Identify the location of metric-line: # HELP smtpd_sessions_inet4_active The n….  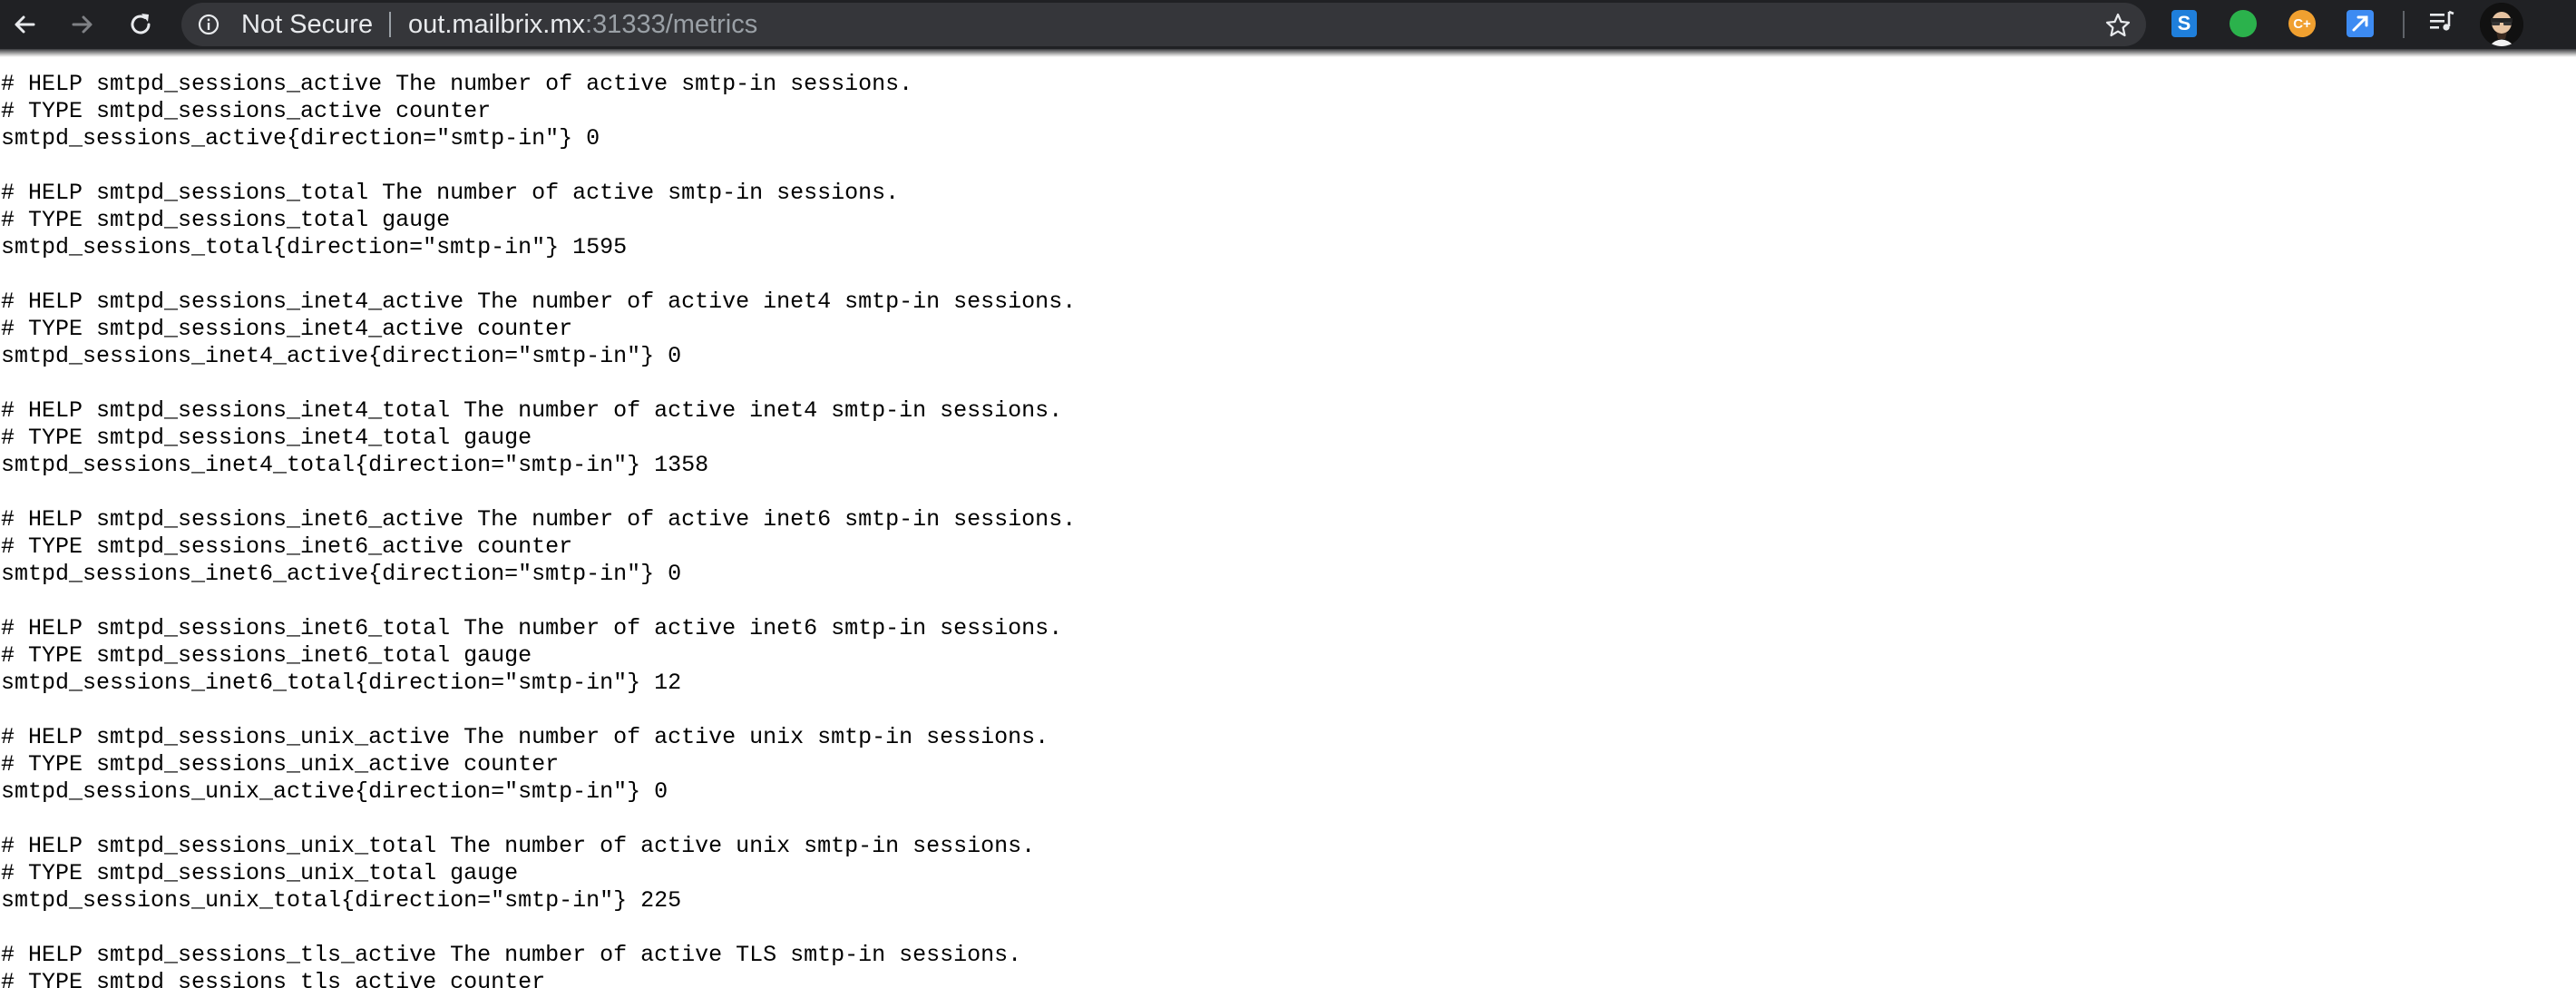
(539, 302).